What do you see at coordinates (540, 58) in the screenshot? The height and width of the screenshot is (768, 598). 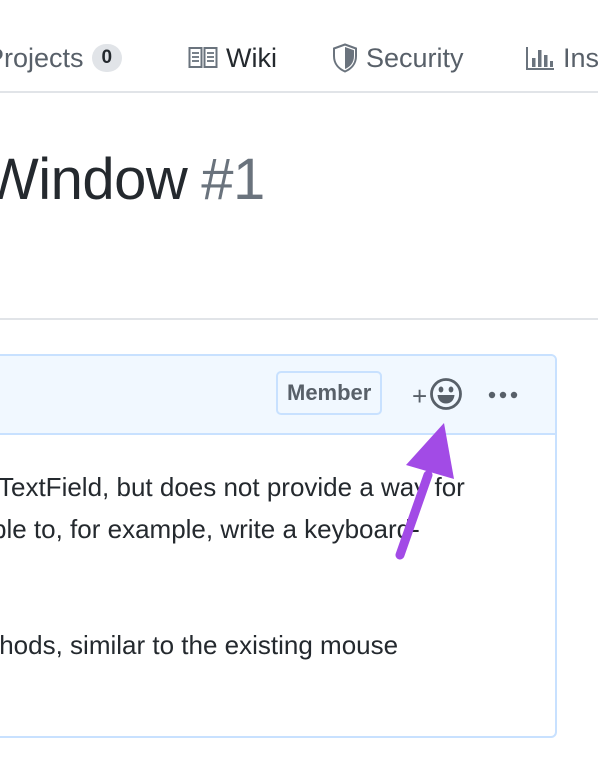 I see `graph-icon` at bounding box center [540, 58].